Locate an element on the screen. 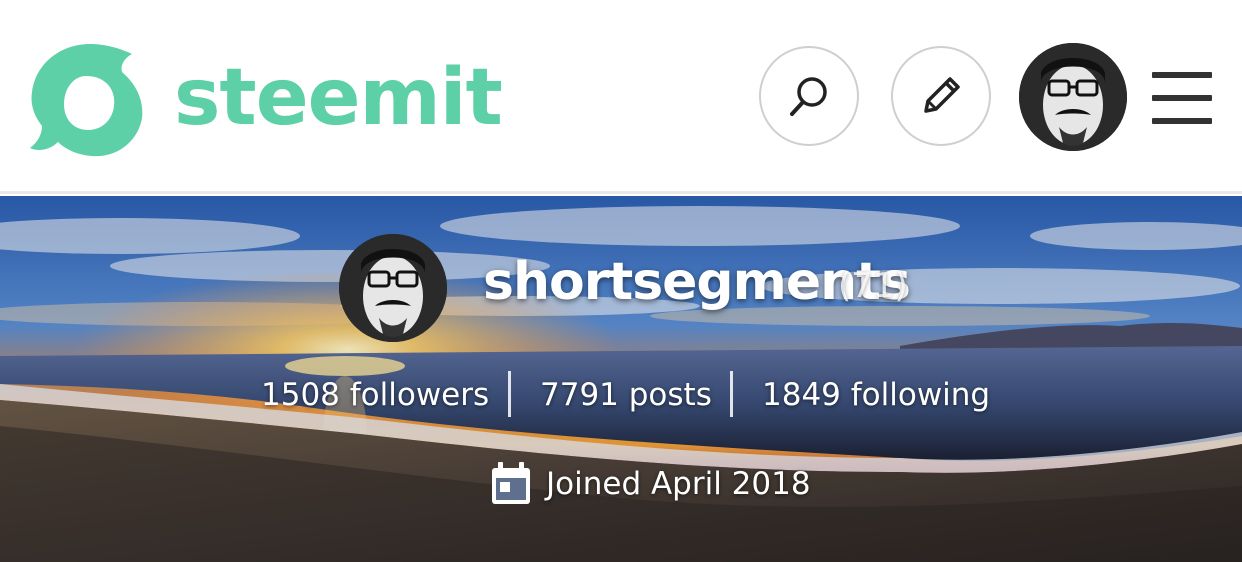  profile-avatar is located at coordinates (393, 288).